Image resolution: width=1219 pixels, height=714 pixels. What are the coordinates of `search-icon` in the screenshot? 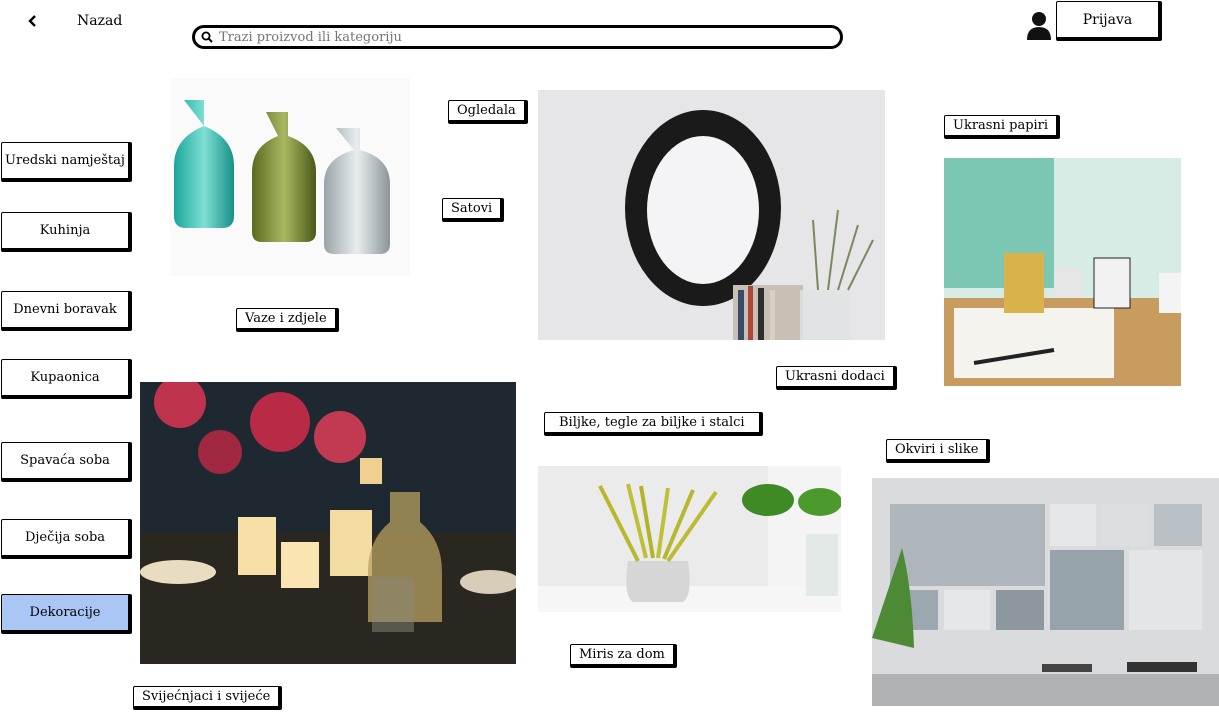 It's located at (207, 37).